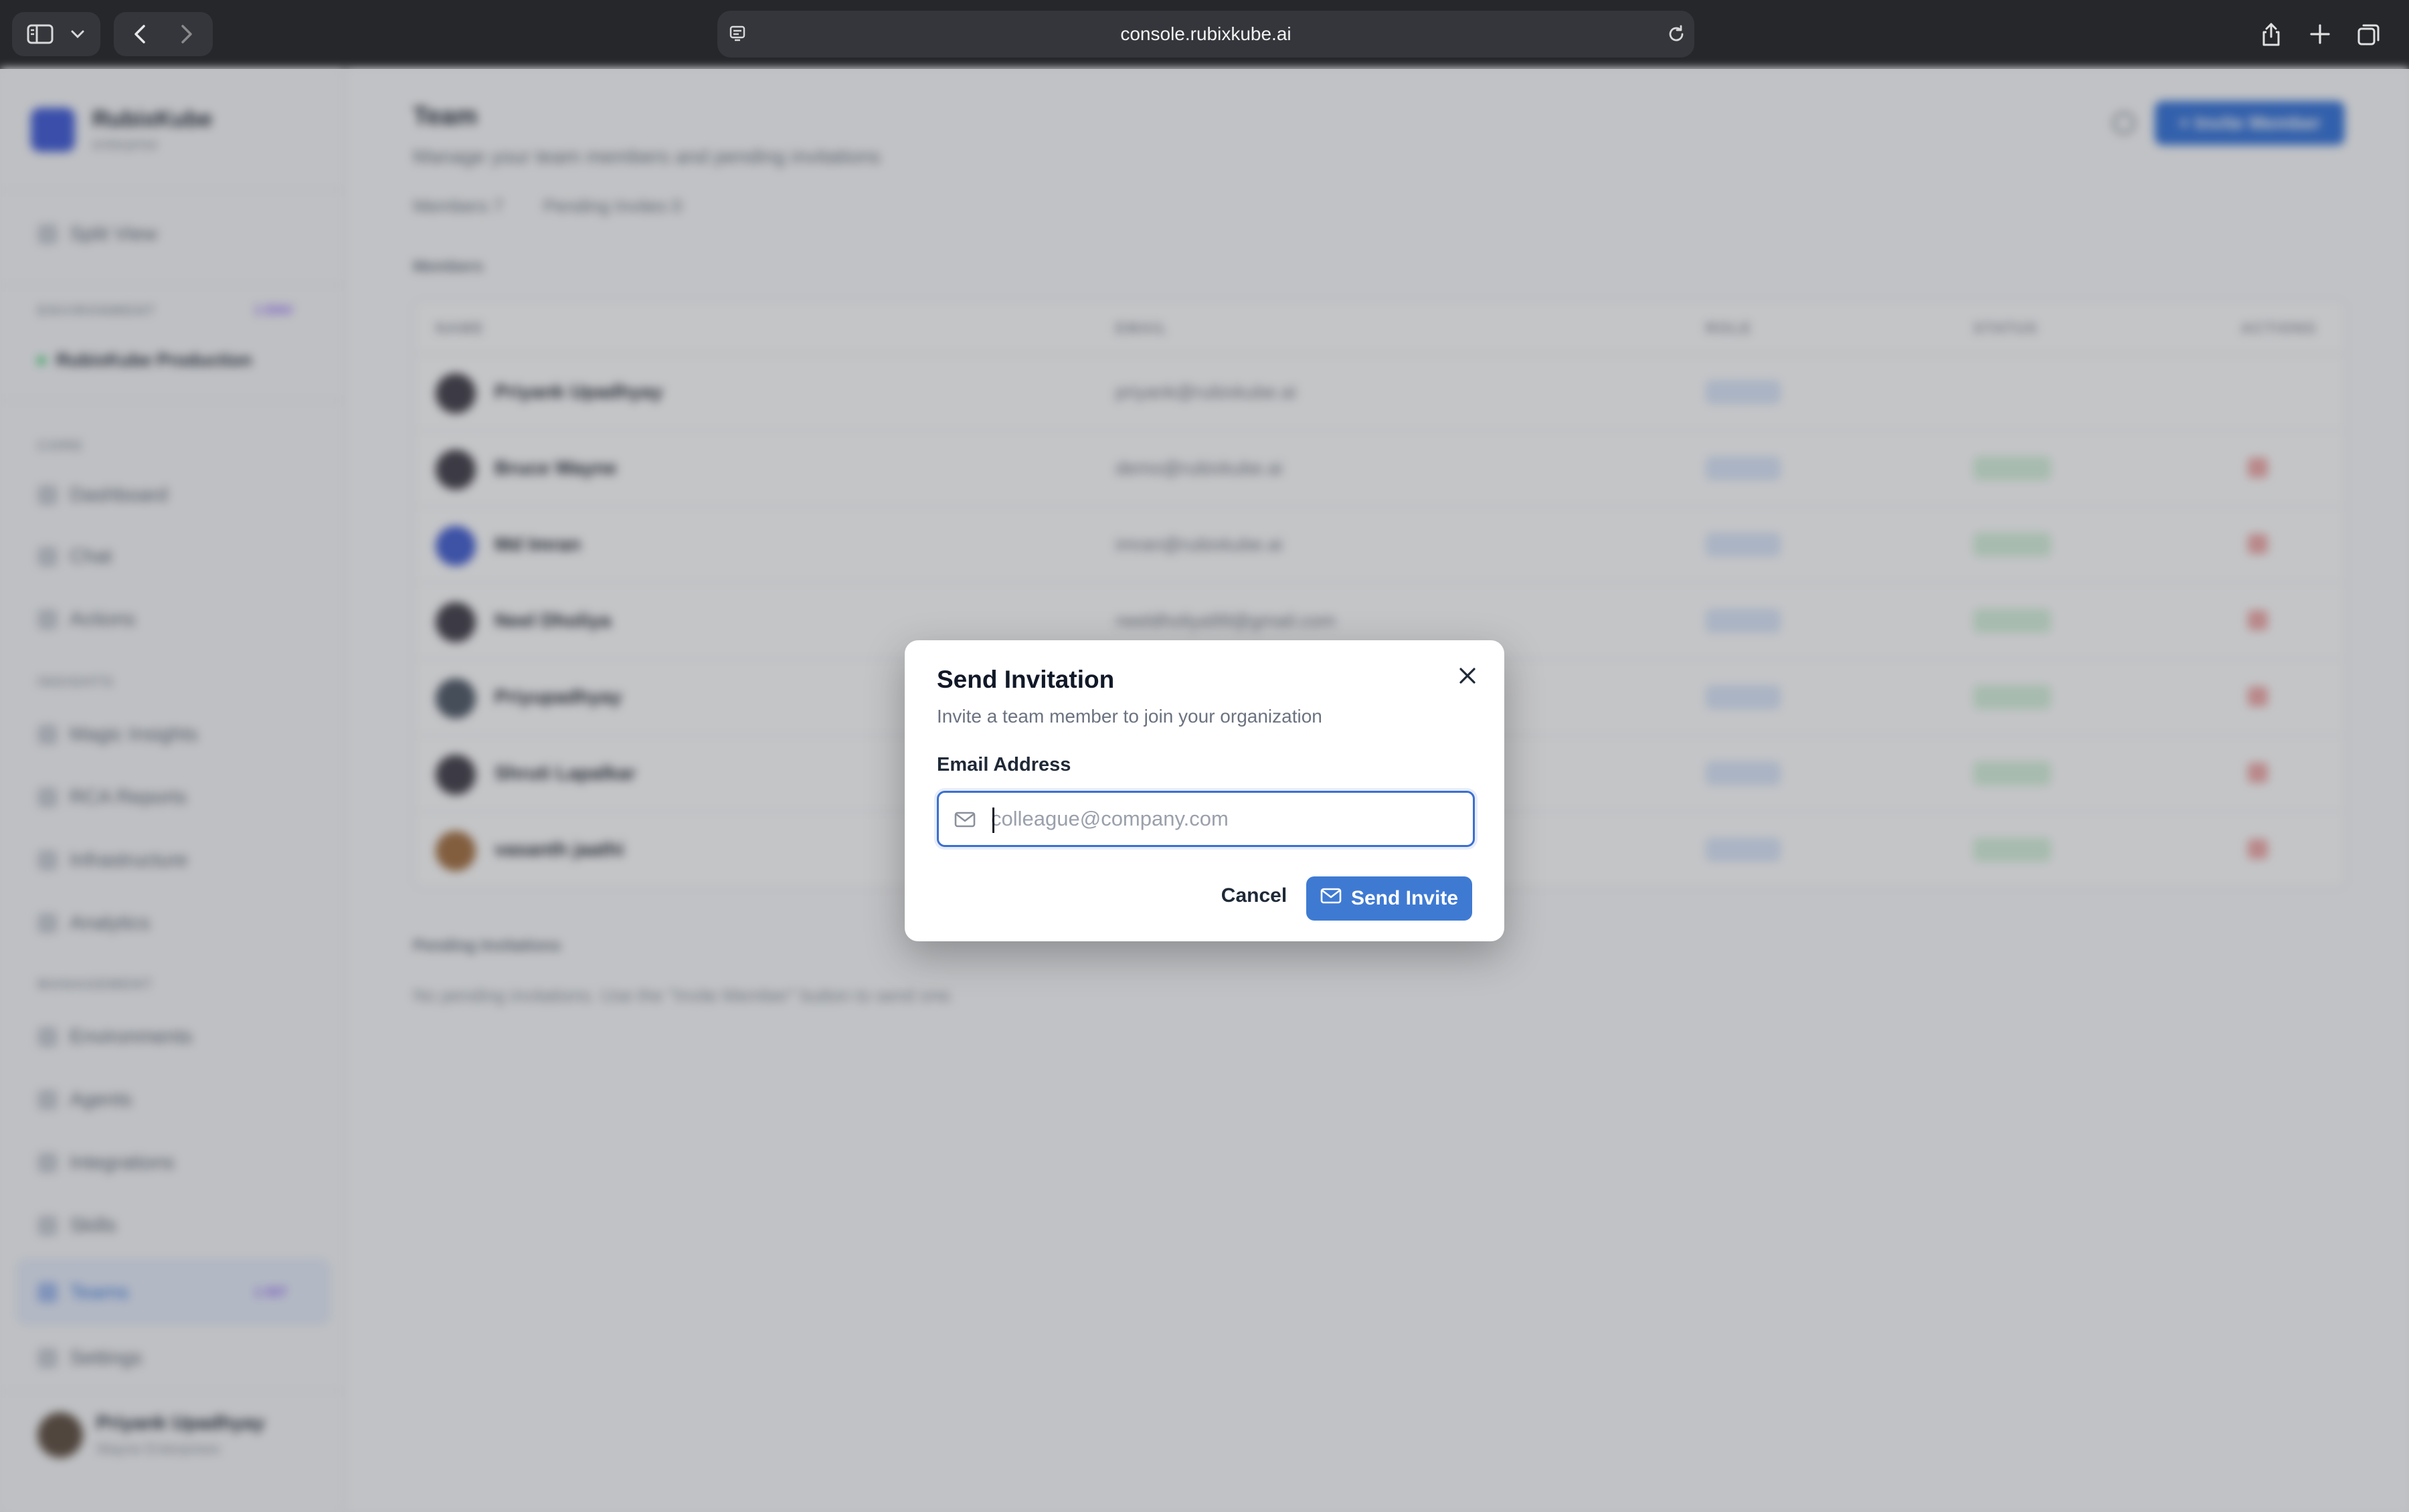 This screenshot has height=1512, width=2409. Describe the element at coordinates (140, 34) in the screenshot. I see `back-arrow-icon` at that location.